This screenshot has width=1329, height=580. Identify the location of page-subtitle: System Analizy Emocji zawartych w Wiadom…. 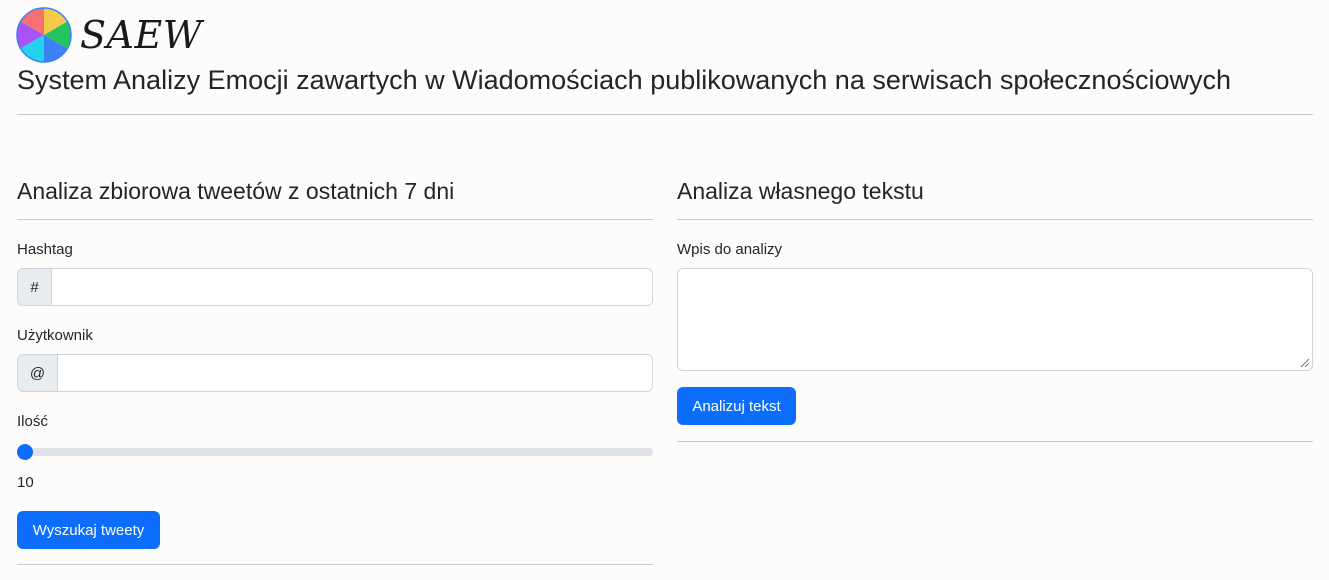
(624, 80).